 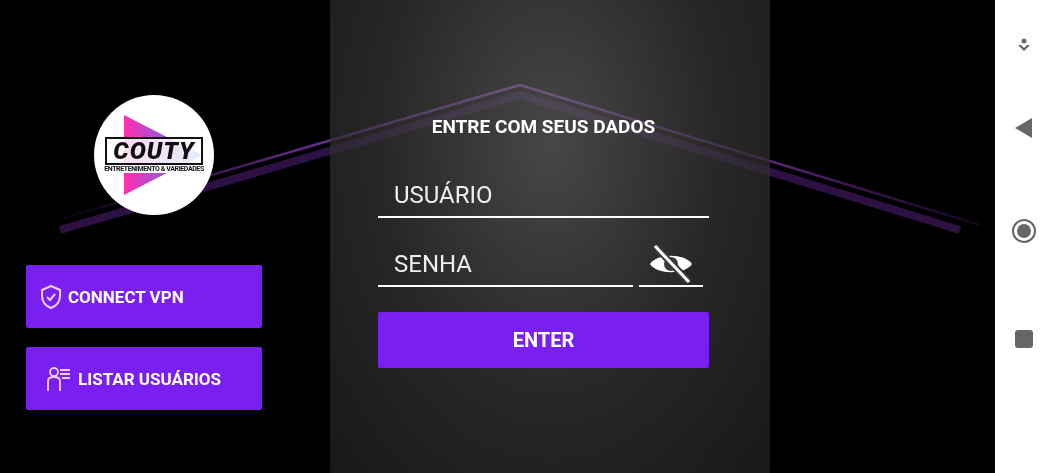 I want to click on enter-button: ENTER, so click(x=543, y=340).